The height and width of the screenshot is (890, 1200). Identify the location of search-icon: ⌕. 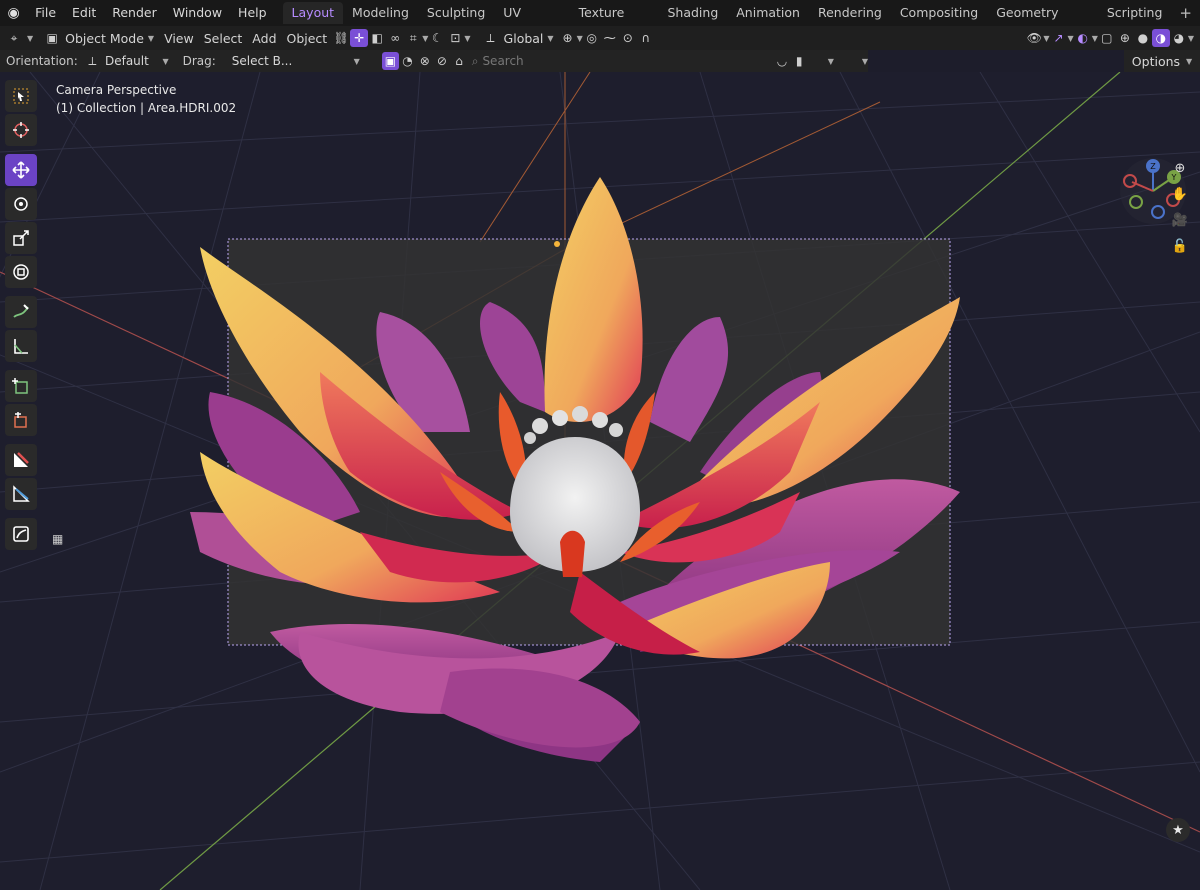
(475, 60).